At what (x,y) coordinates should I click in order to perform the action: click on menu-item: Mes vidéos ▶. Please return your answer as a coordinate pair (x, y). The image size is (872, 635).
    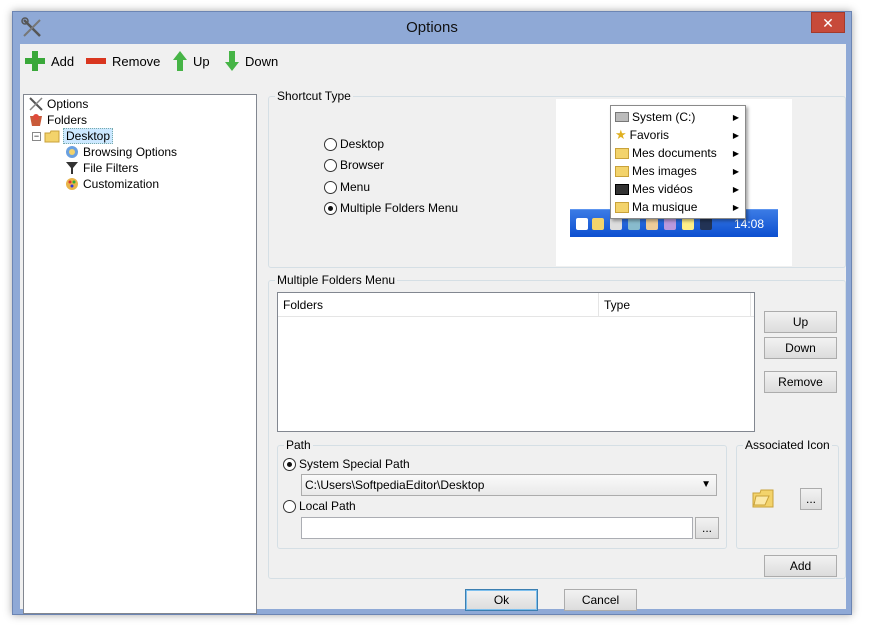
    Looking at the image, I should click on (679, 189).